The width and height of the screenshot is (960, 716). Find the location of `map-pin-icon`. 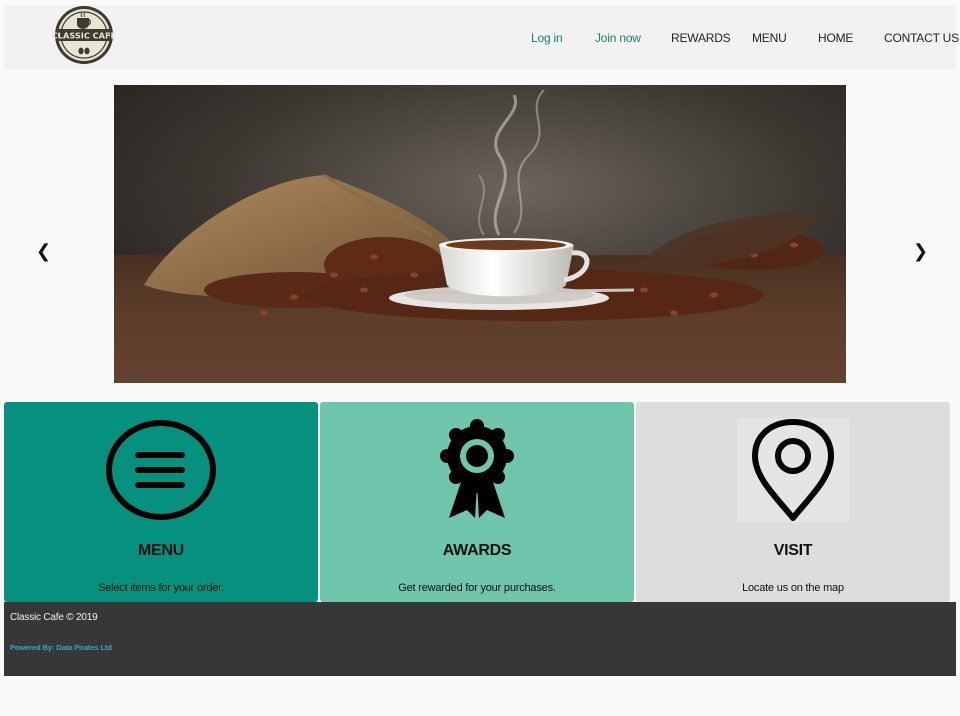

map-pin-icon is located at coordinates (793, 470).